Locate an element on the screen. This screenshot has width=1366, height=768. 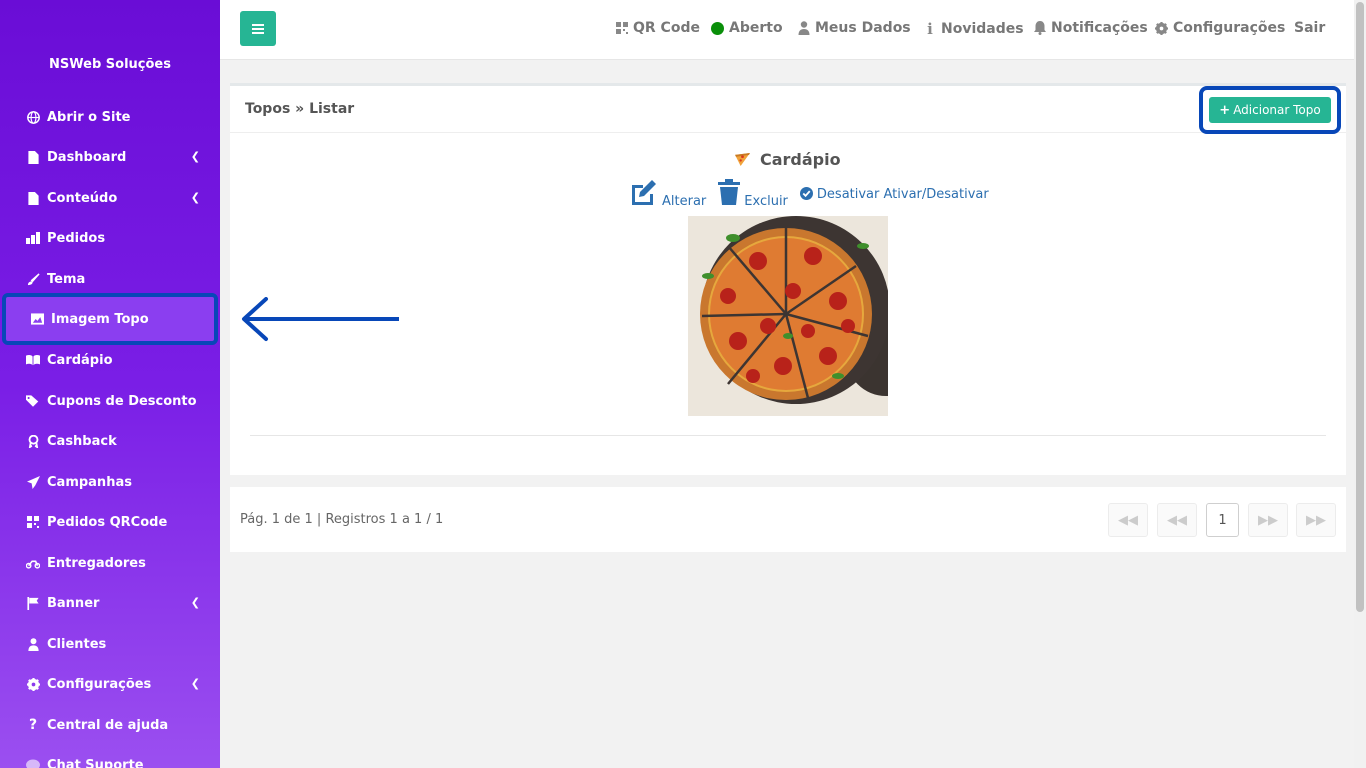
sidebar-item-banner: Banner ❮ is located at coordinates (110, 603).